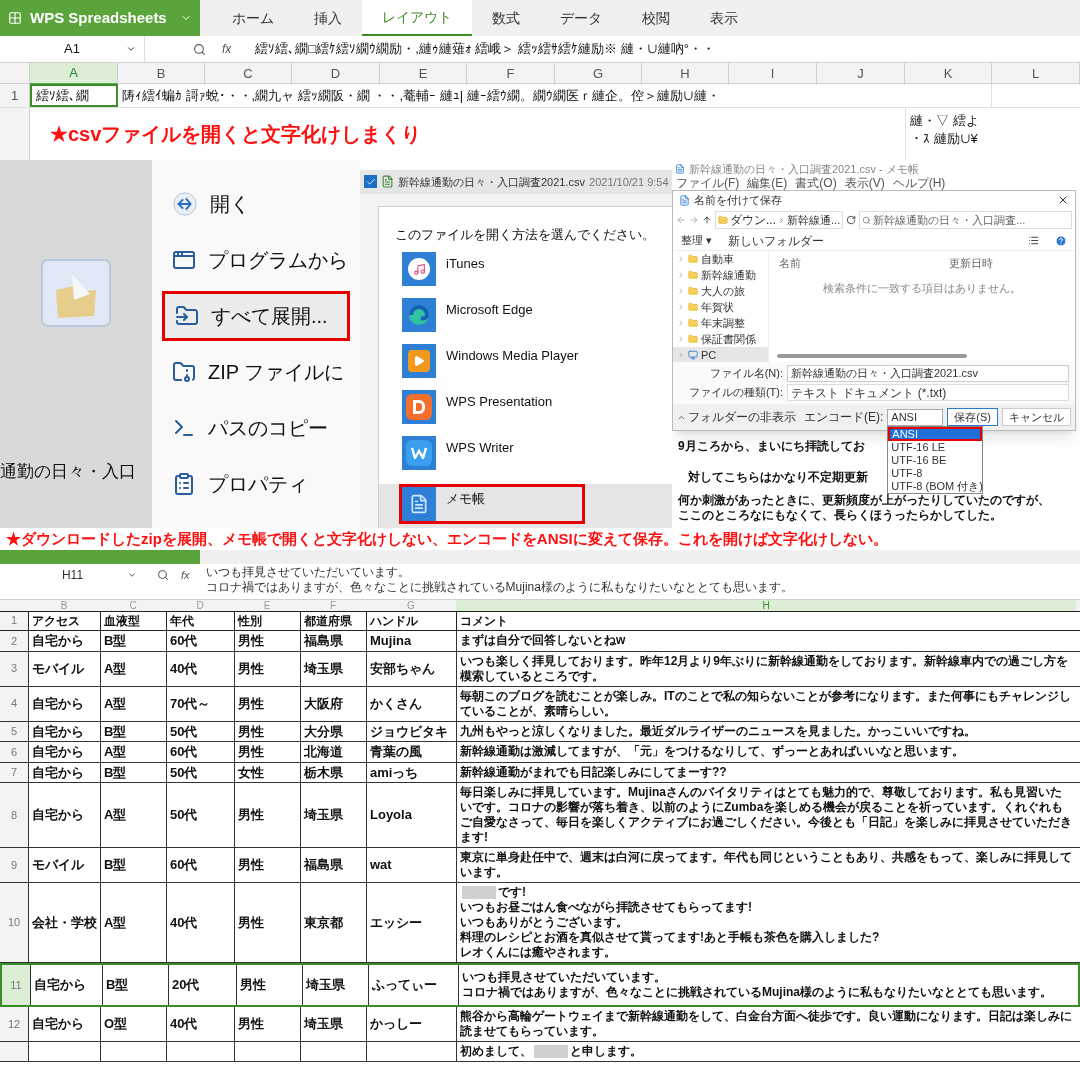 Image resolution: width=1080 pixels, height=1080 pixels. What do you see at coordinates (256, 204) in the screenshot?
I see `menu-item: 開く` at bounding box center [256, 204].